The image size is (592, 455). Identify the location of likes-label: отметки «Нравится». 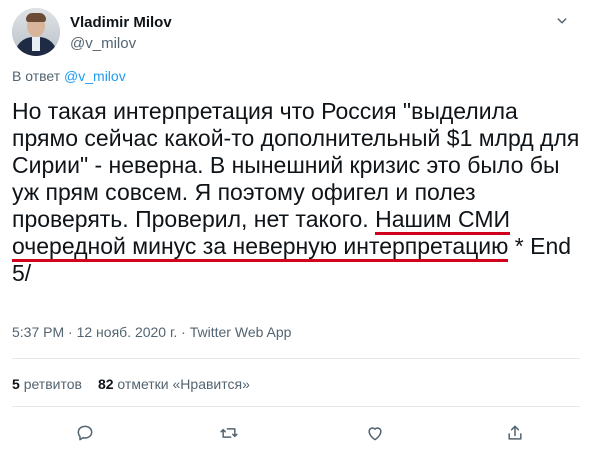
(183, 384).